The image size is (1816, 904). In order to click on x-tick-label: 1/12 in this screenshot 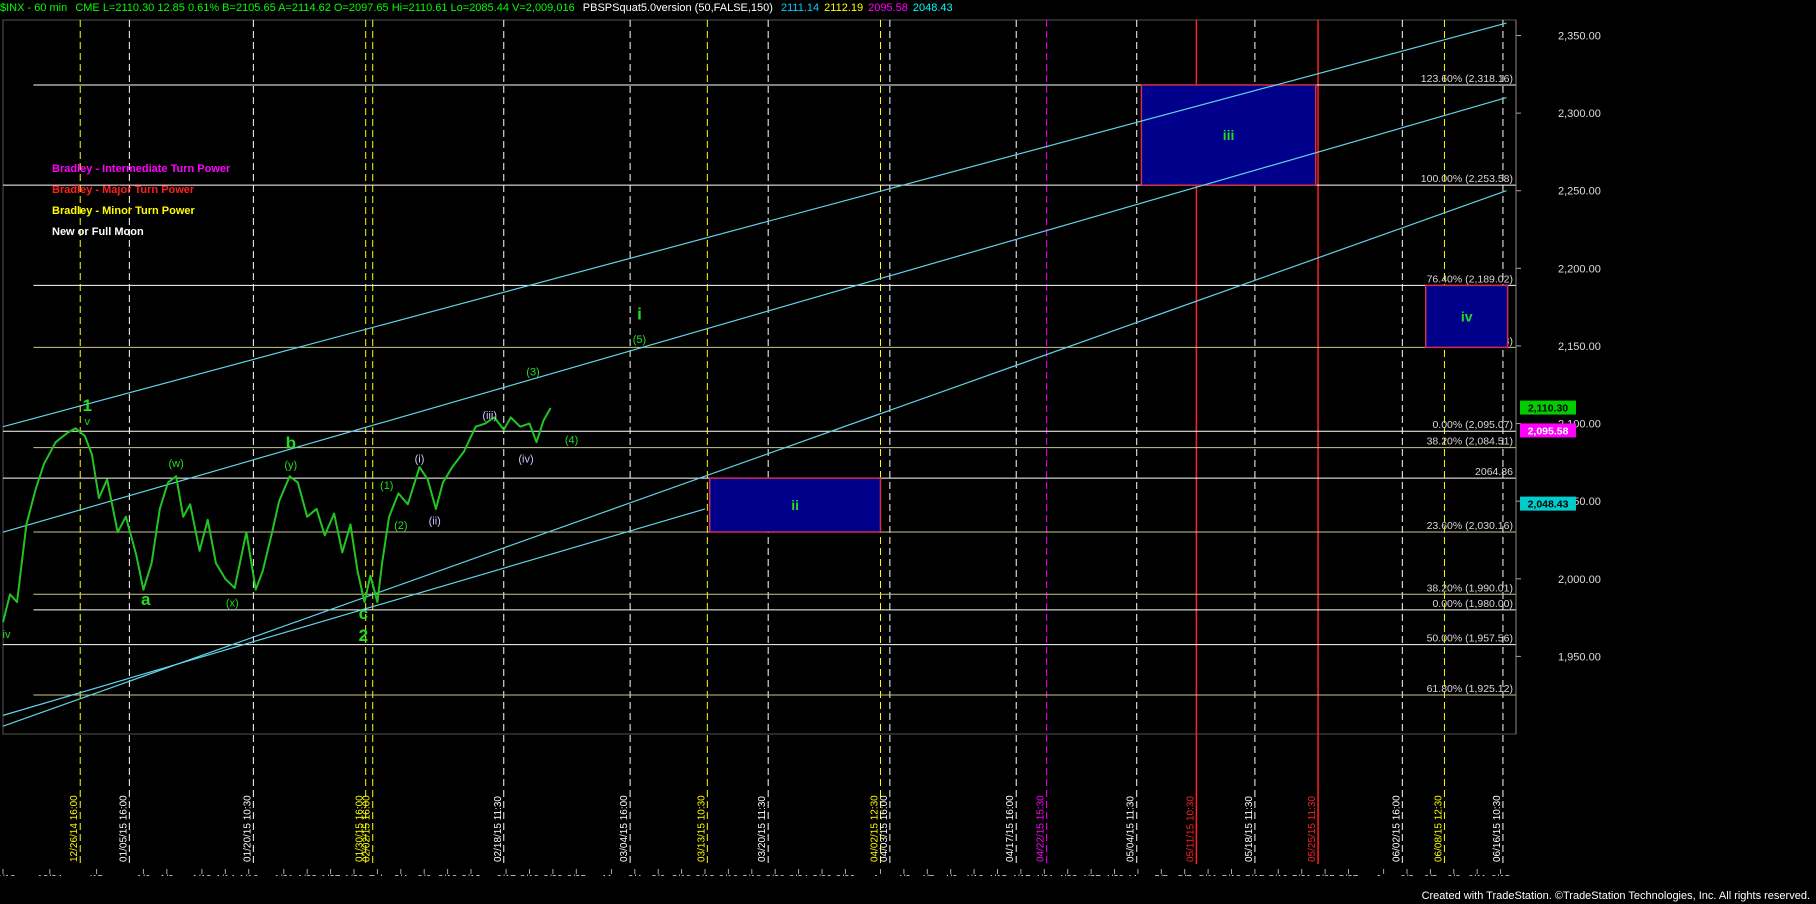, I will do `click(202, 875)`.